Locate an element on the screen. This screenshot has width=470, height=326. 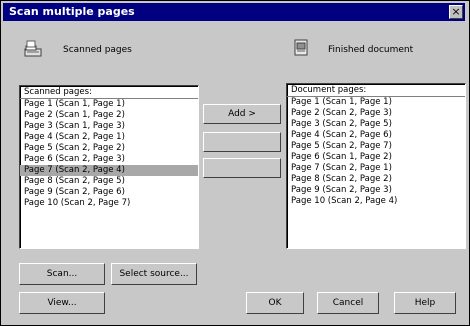
list-item: Page 3 (Scan 1, Page 3) is located at coordinates (109, 126).